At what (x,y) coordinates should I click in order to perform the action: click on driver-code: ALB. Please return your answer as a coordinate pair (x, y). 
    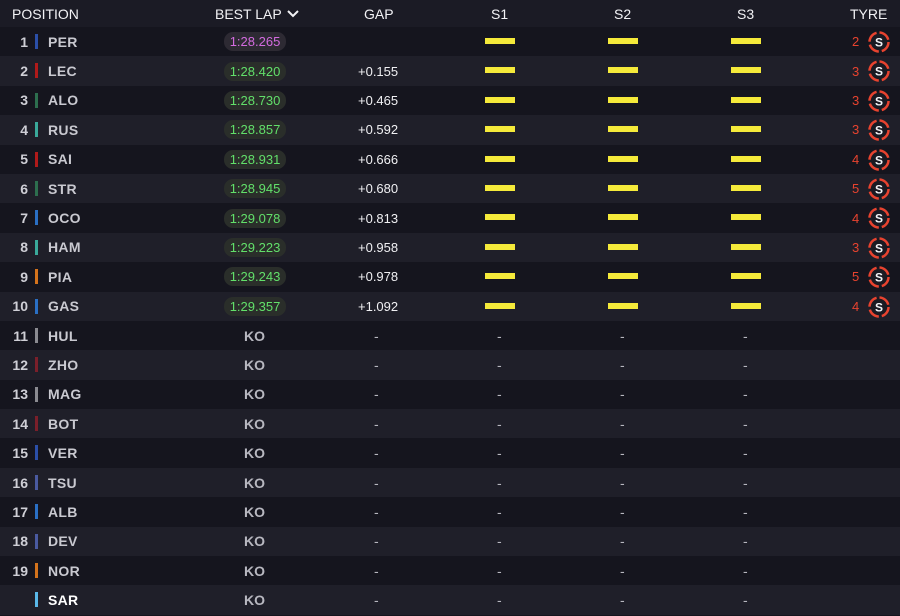
    Looking at the image, I should click on (63, 511).